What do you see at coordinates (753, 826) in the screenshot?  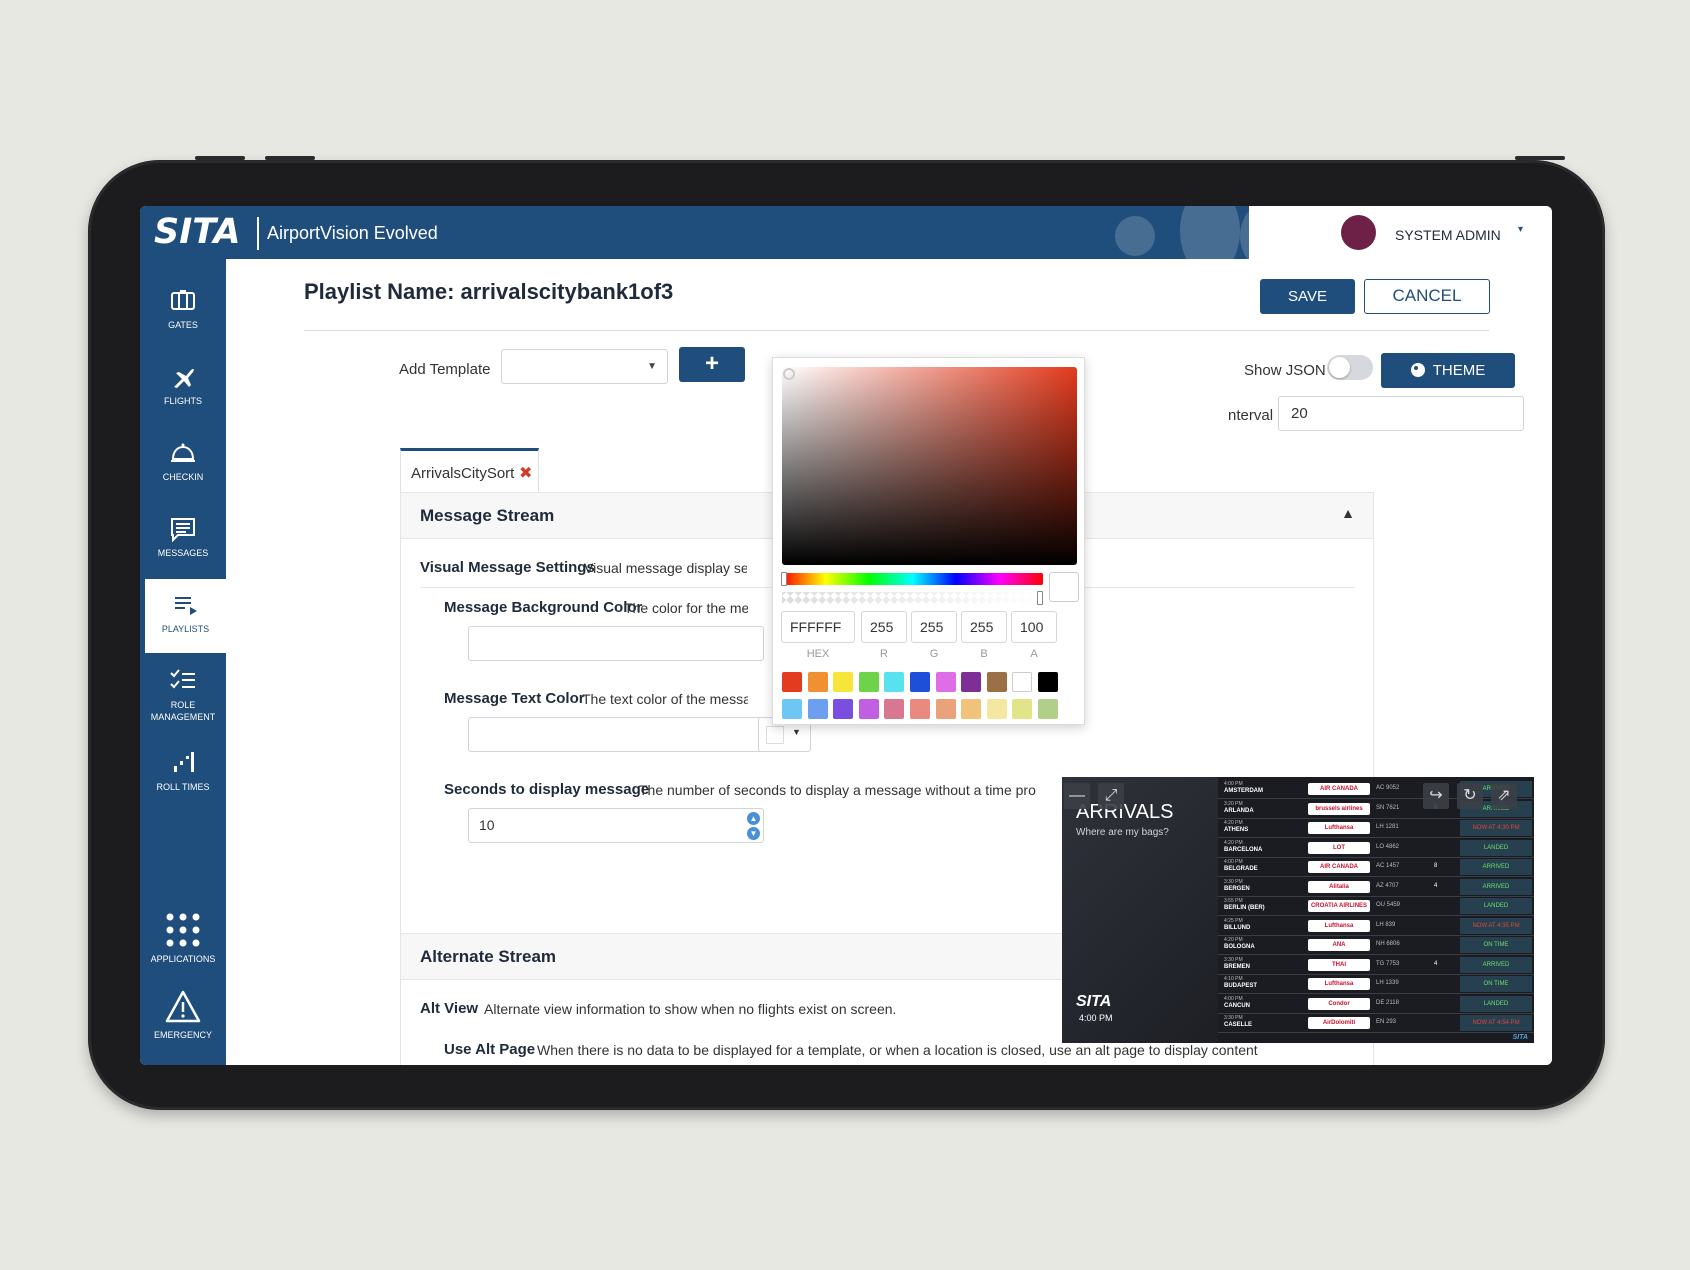 I see `number-spinner: ▲ ▼` at bounding box center [753, 826].